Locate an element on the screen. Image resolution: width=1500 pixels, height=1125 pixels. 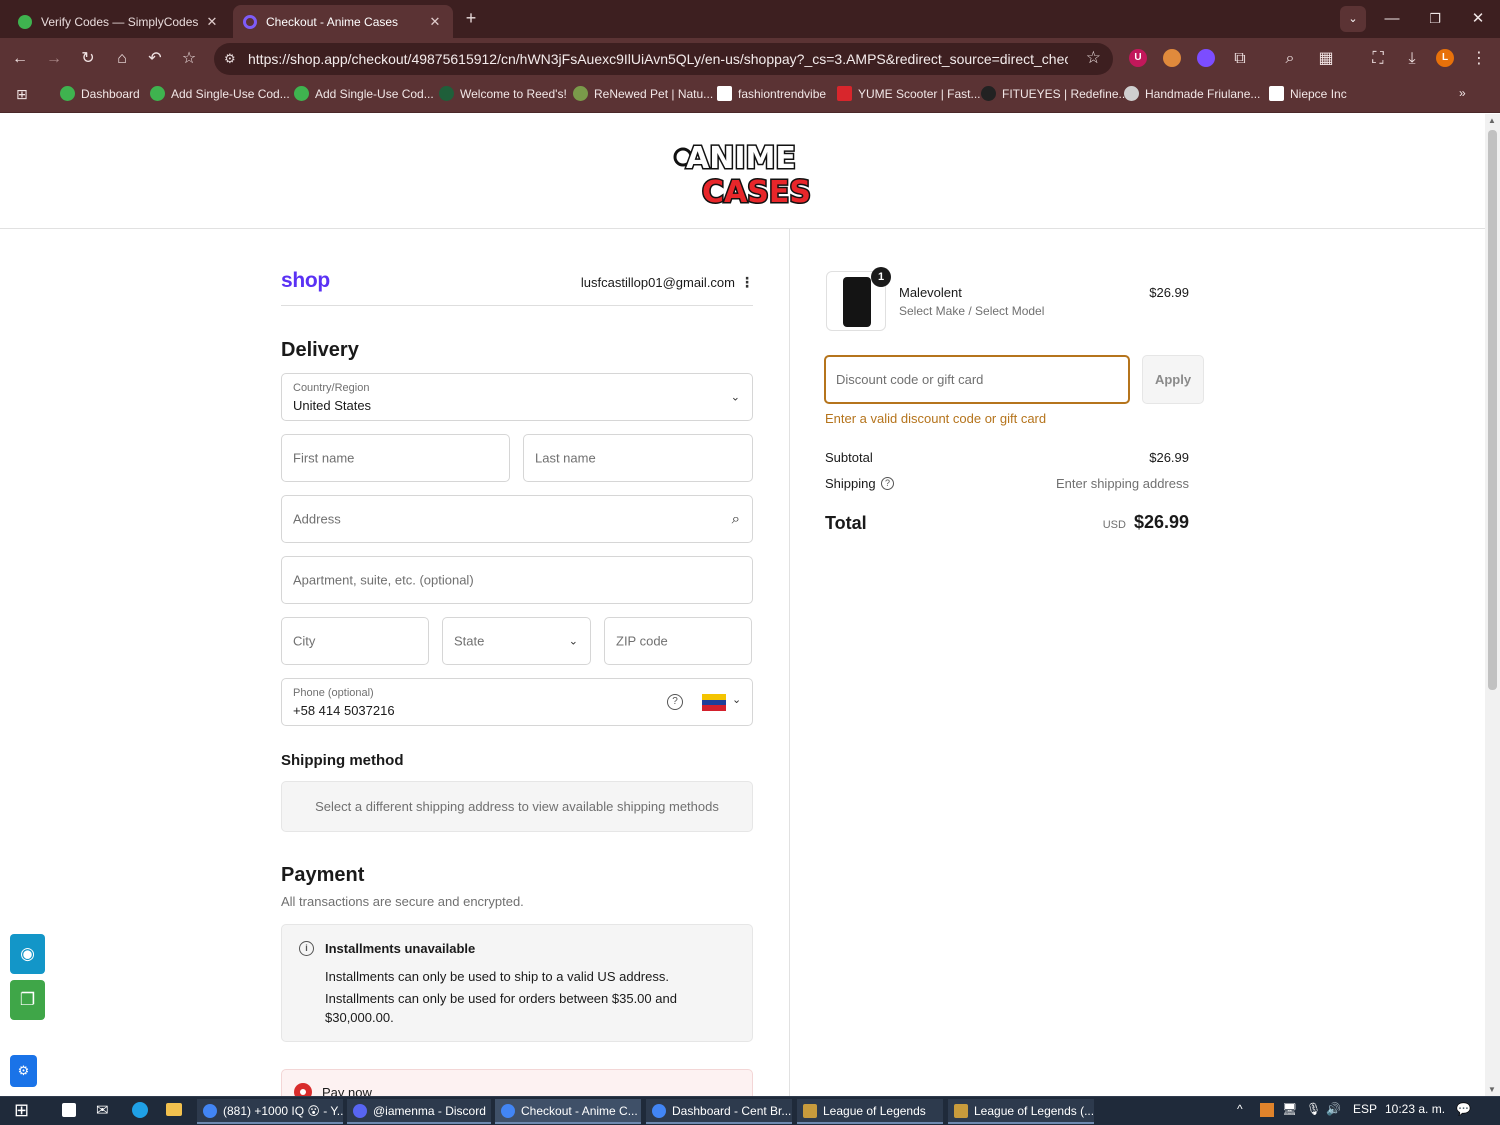
apply-discount-button: Apply is located at coordinates (1173, 379).